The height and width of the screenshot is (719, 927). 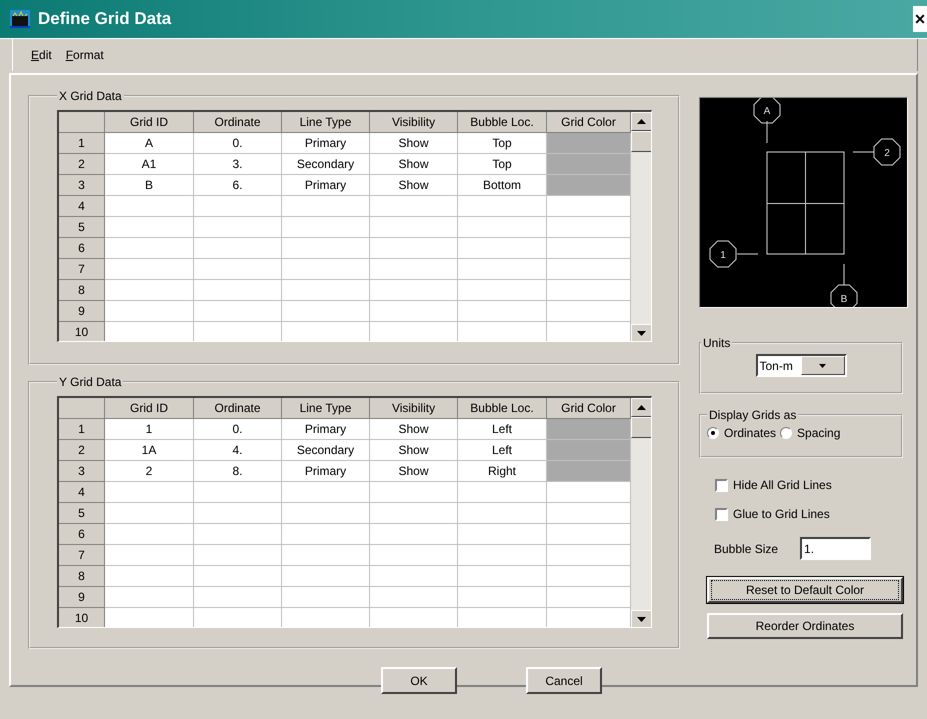 What do you see at coordinates (502, 185) in the screenshot?
I see `table-cell: Bottom` at bounding box center [502, 185].